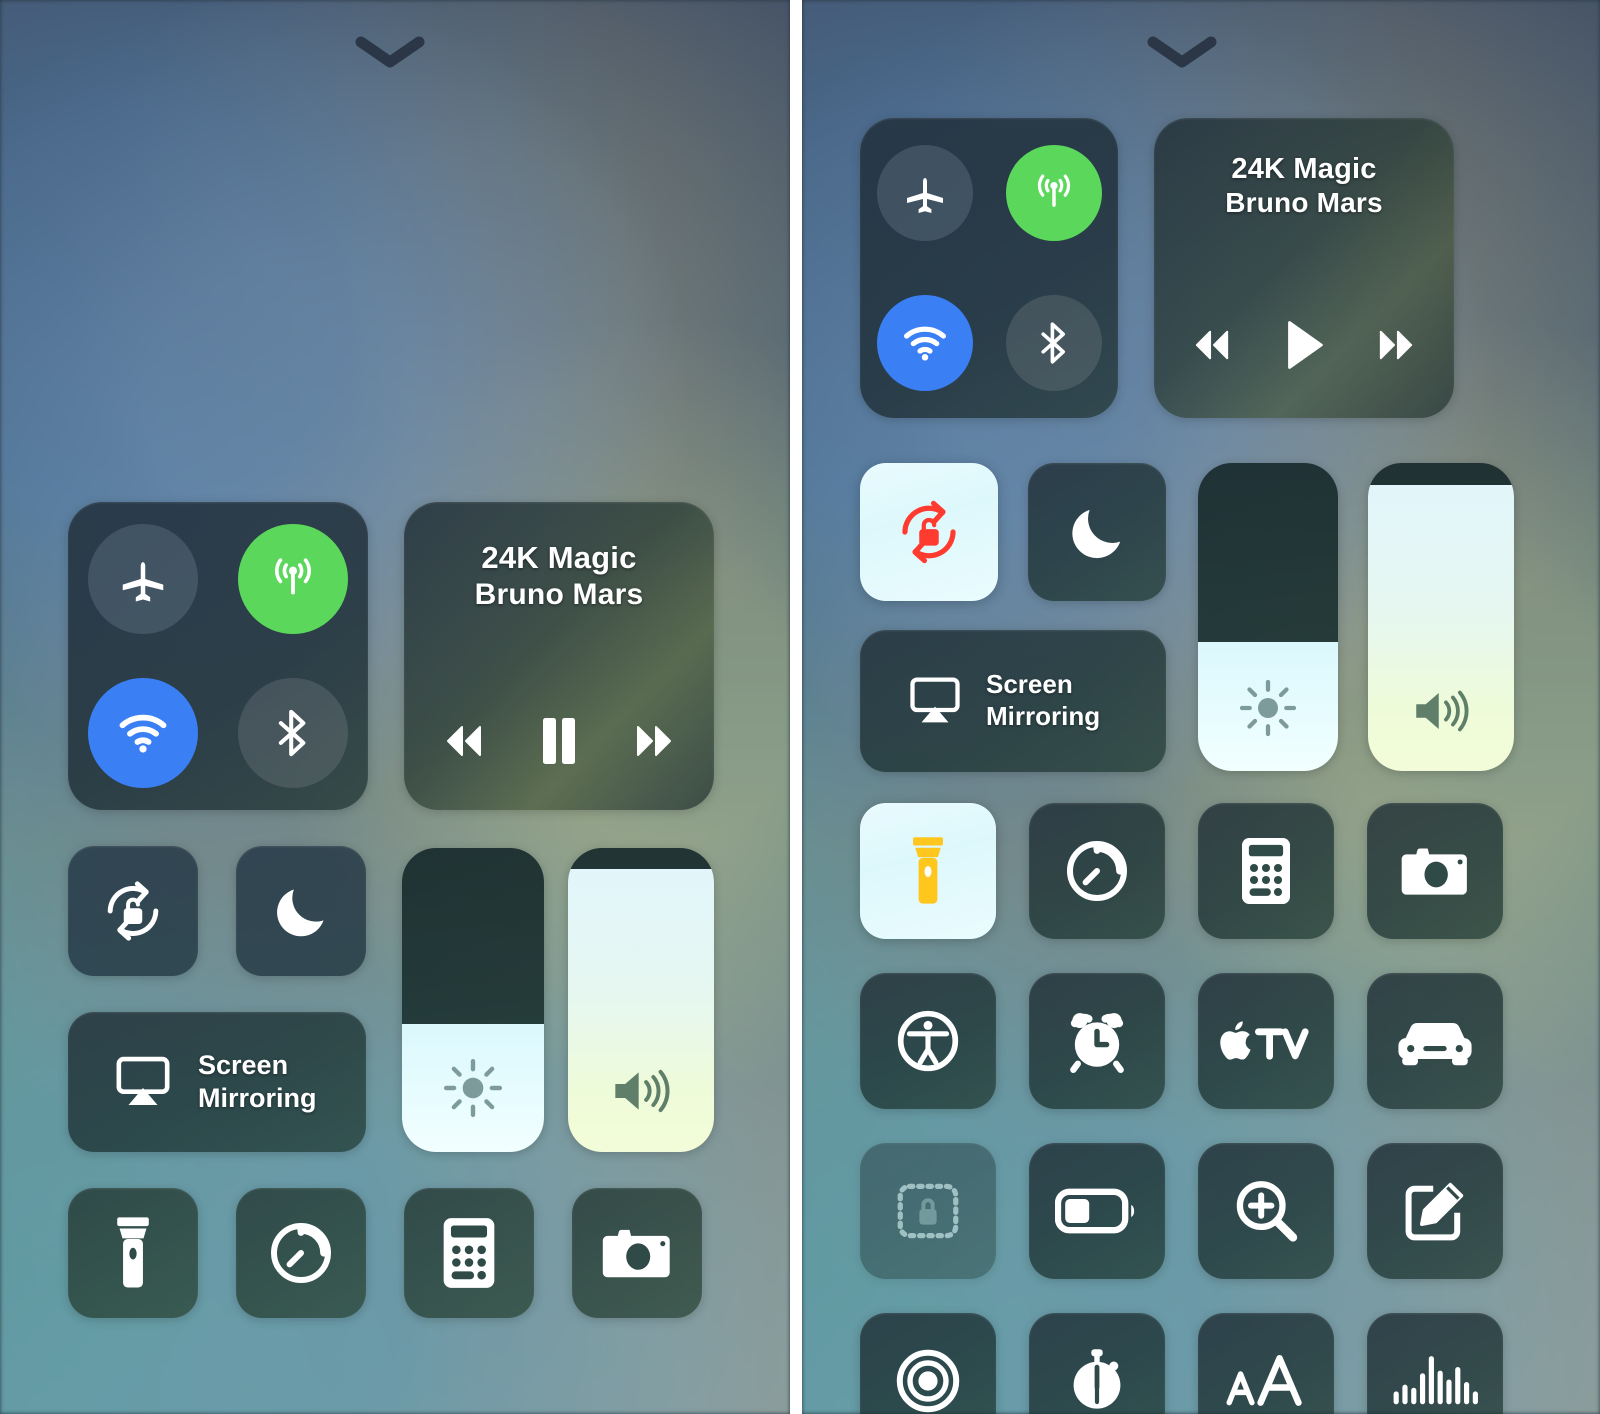  I want to click on stopwatch-button, so click(1097, 1363).